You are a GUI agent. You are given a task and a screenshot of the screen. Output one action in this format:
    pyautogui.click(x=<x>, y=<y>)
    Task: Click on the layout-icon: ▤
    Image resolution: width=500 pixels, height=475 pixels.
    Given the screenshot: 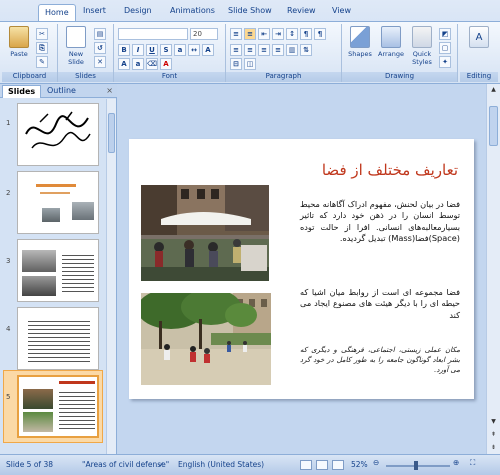 What is the action you would take?
    pyautogui.click(x=100, y=34)
    